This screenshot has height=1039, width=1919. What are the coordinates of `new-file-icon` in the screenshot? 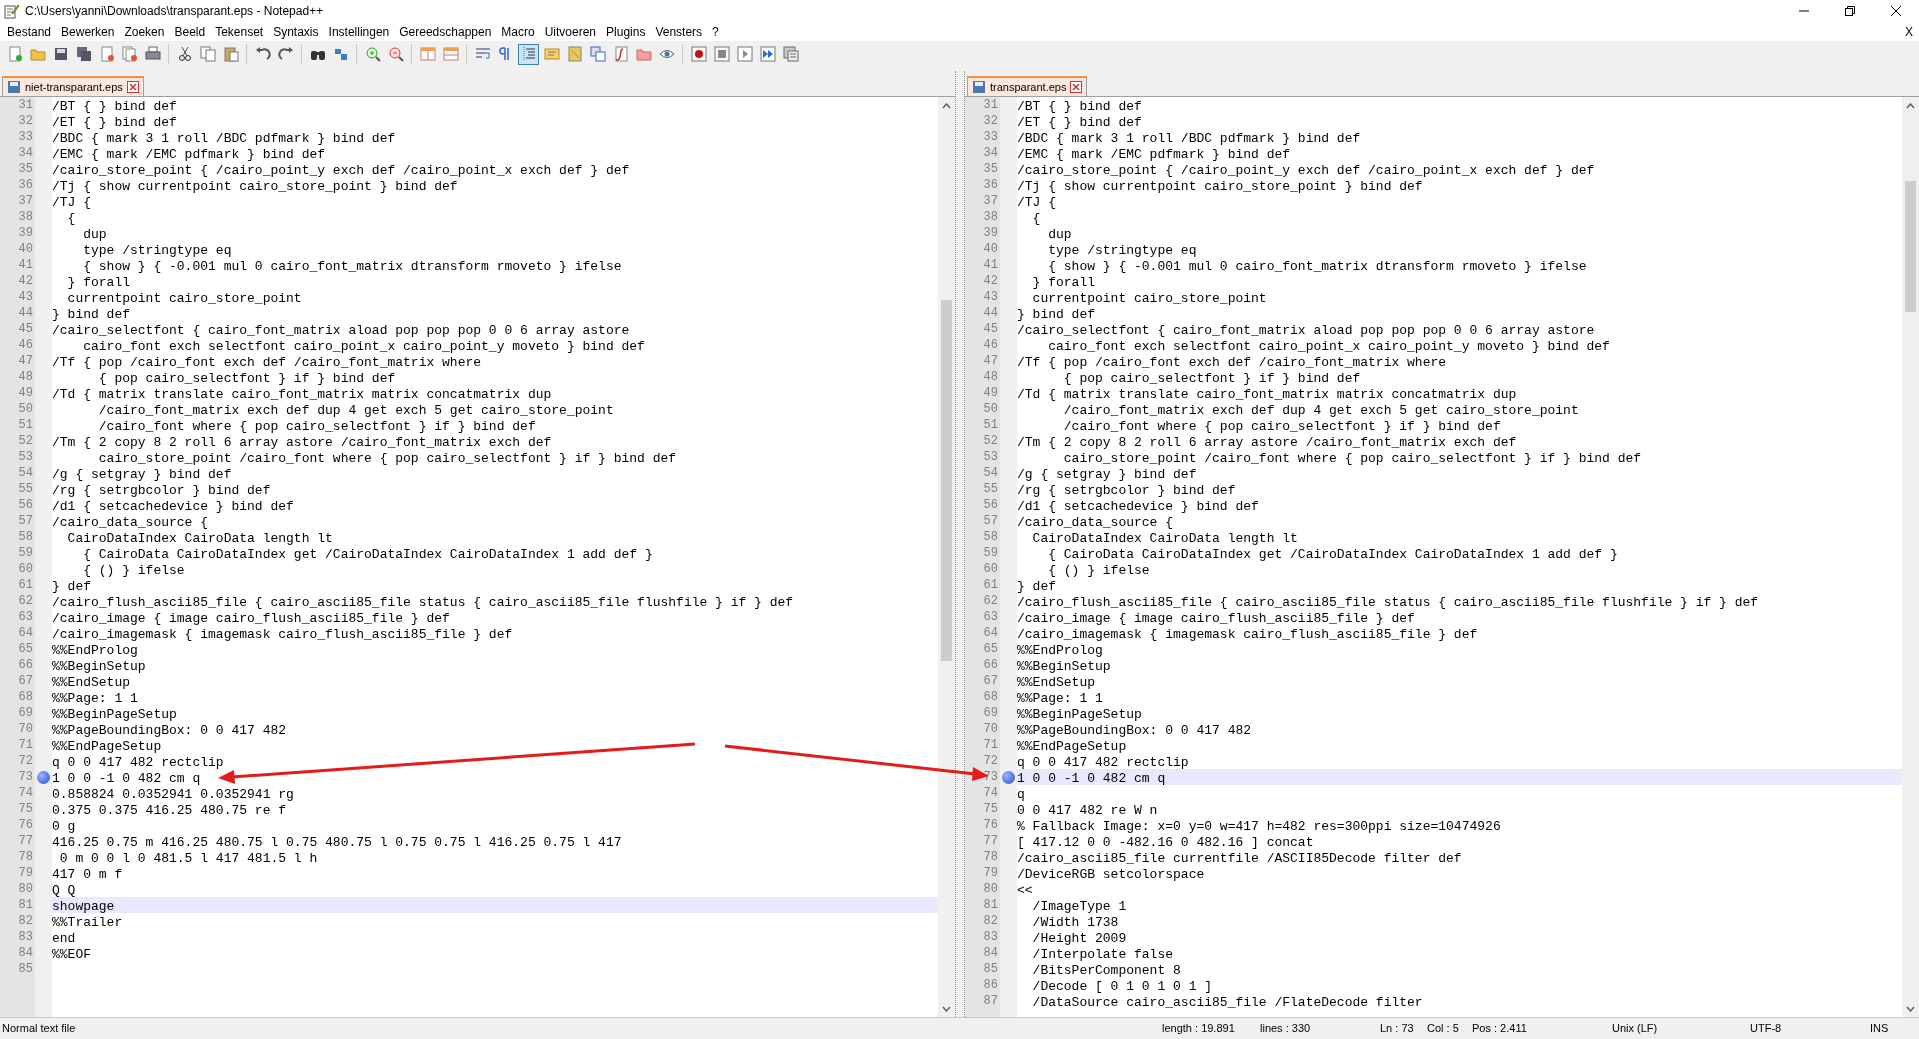 It's located at (14, 54).